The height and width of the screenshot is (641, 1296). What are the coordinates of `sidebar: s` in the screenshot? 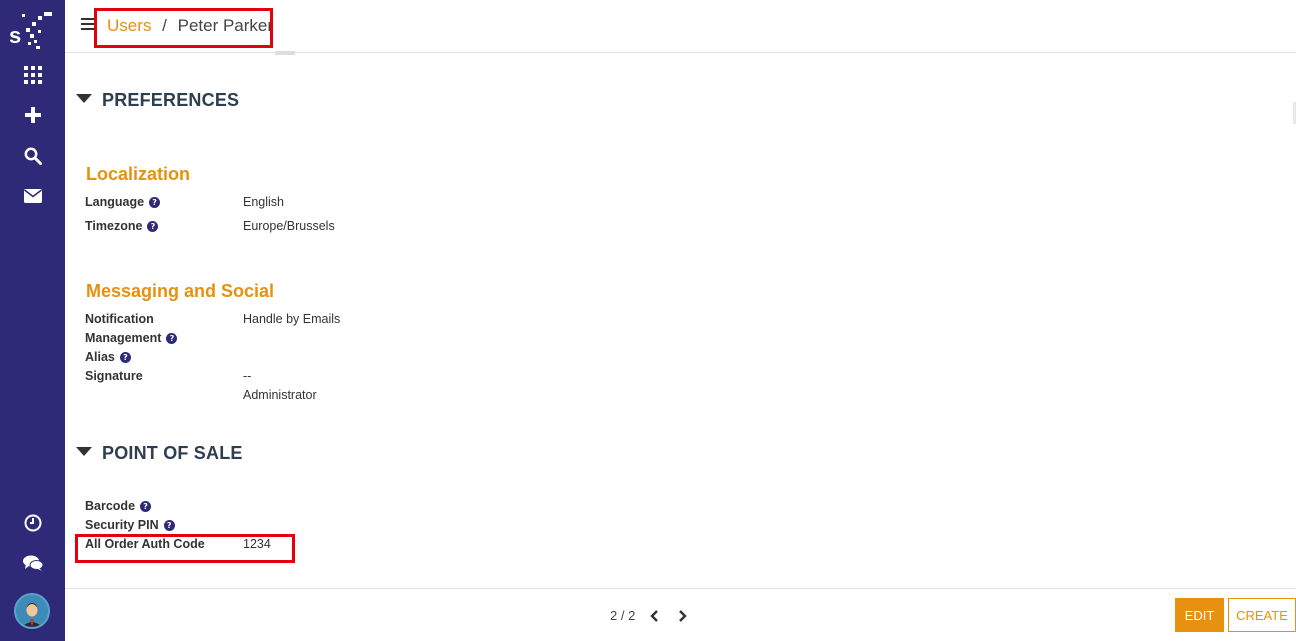 It's located at (32, 320).